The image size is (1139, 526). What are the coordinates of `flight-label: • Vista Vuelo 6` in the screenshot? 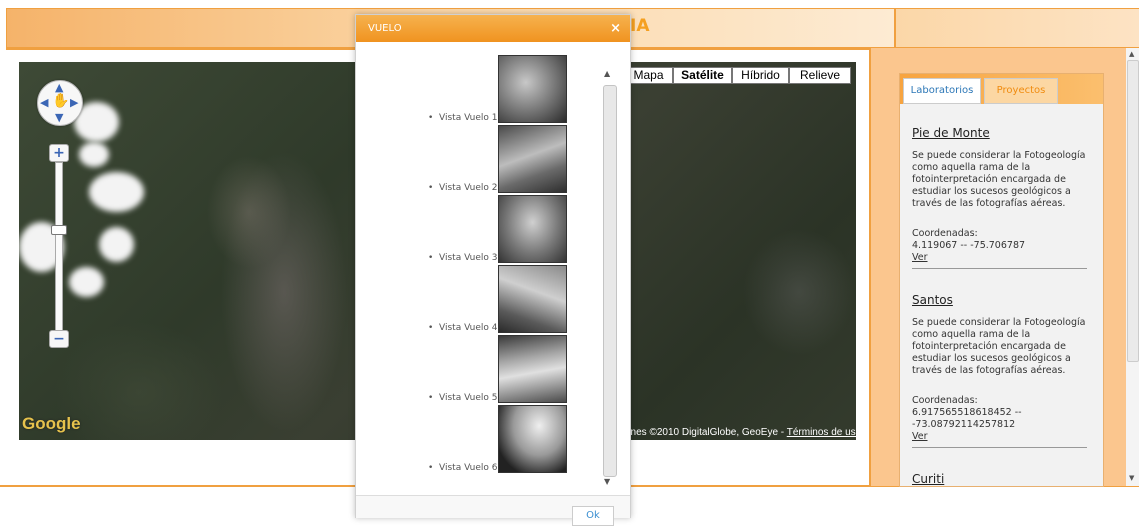 It's located at (463, 468).